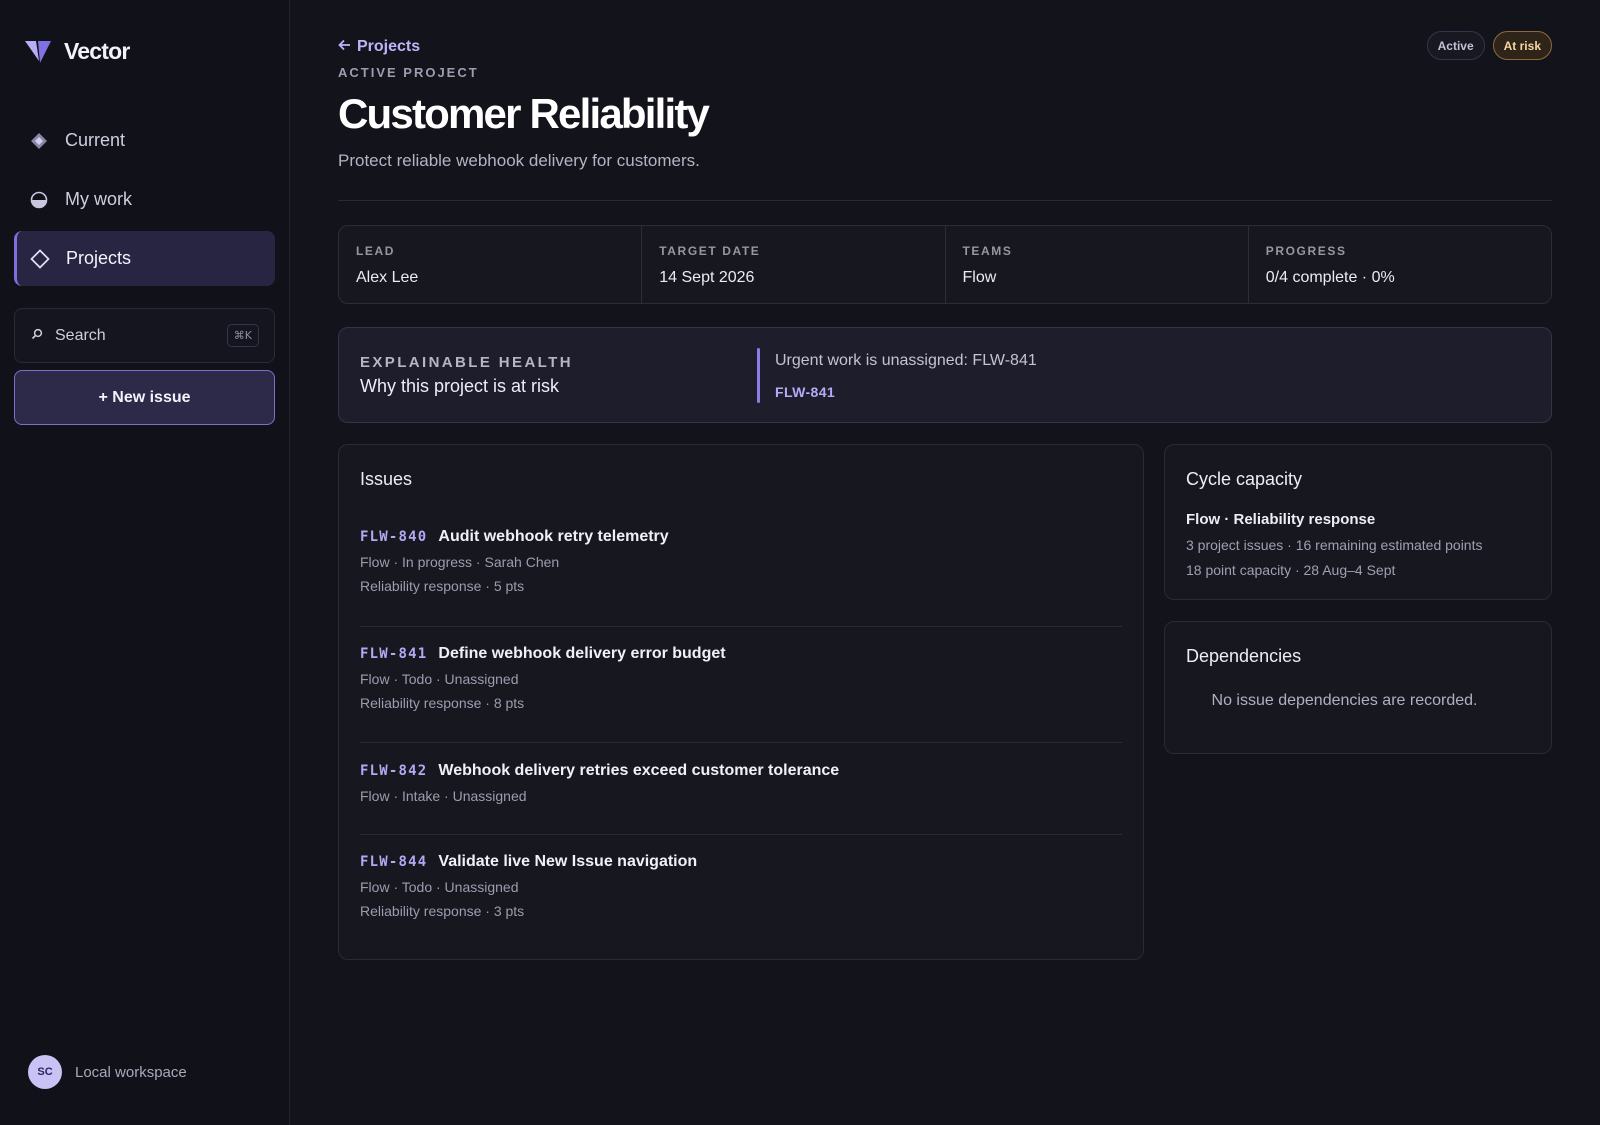  I want to click on half-circle-icon, so click(39, 200).